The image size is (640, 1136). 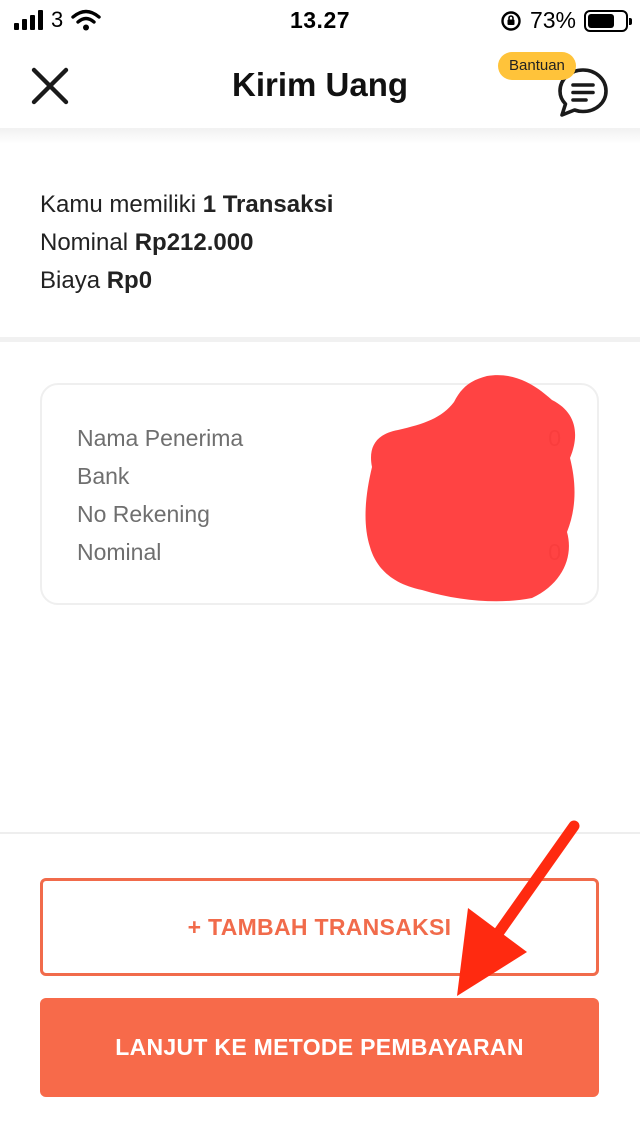 I want to click on summary-fee: Biaya Rp0, so click(x=96, y=280).